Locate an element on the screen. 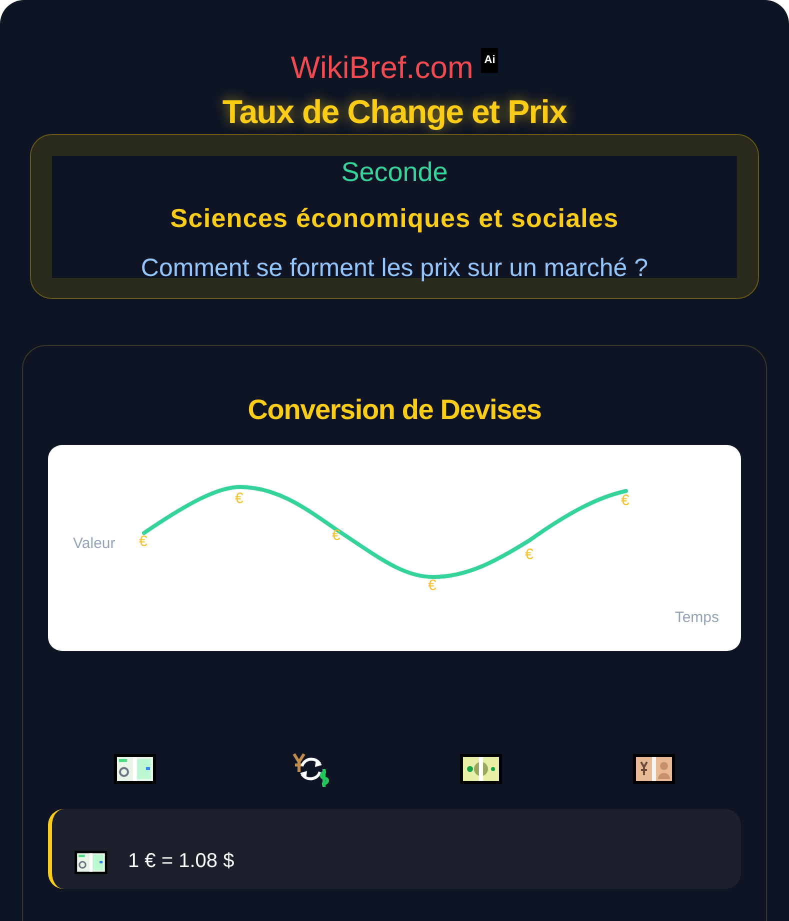 The image size is (789, 921). question-text: Comment se forment les prix sur un marché ? is located at coordinates (394, 268).